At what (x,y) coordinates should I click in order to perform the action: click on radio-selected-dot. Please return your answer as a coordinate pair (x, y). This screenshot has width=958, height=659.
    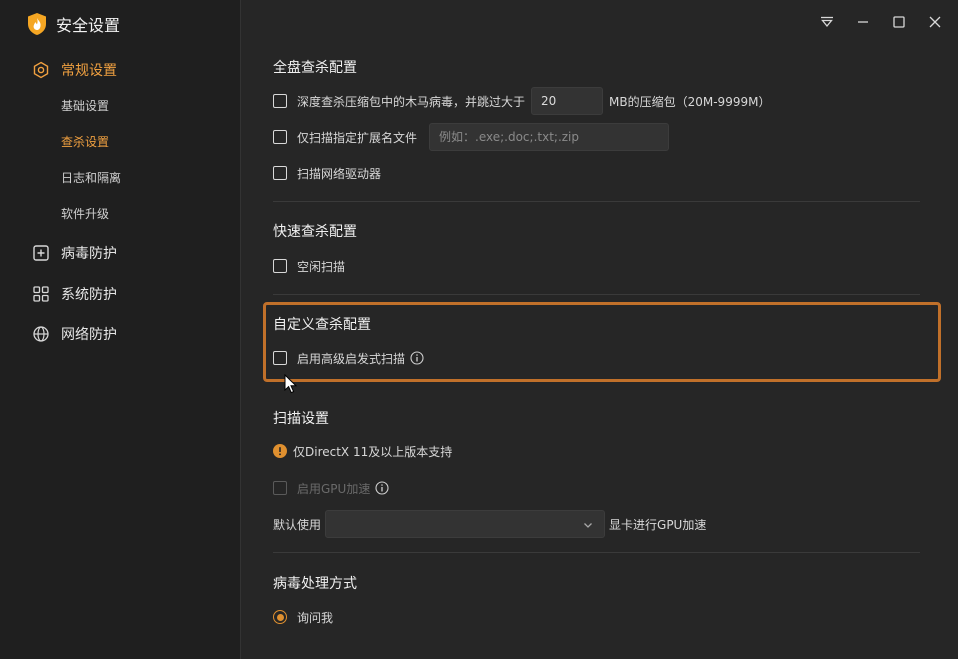
    Looking at the image, I should click on (280, 617).